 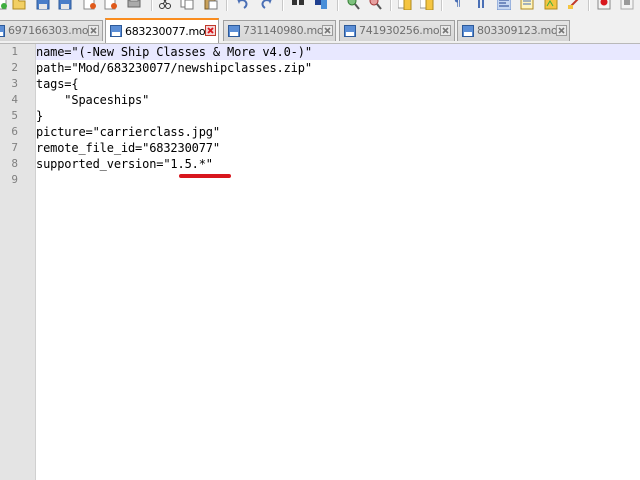 What do you see at coordinates (504, 5) in the screenshot?
I see `indent-guide-icon` at bounding box center [504, 5].